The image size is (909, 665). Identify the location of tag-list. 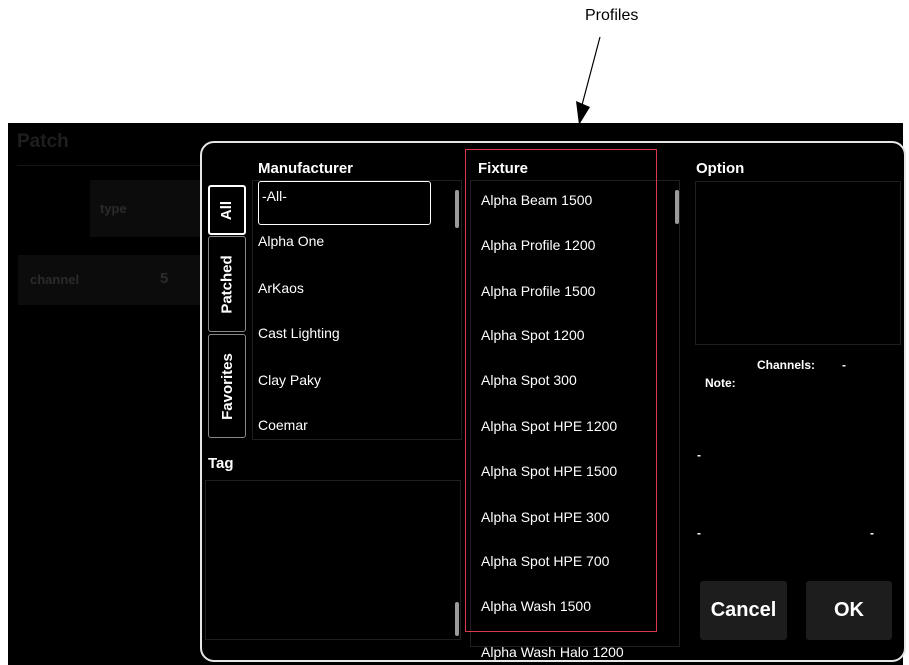
(333, 560).